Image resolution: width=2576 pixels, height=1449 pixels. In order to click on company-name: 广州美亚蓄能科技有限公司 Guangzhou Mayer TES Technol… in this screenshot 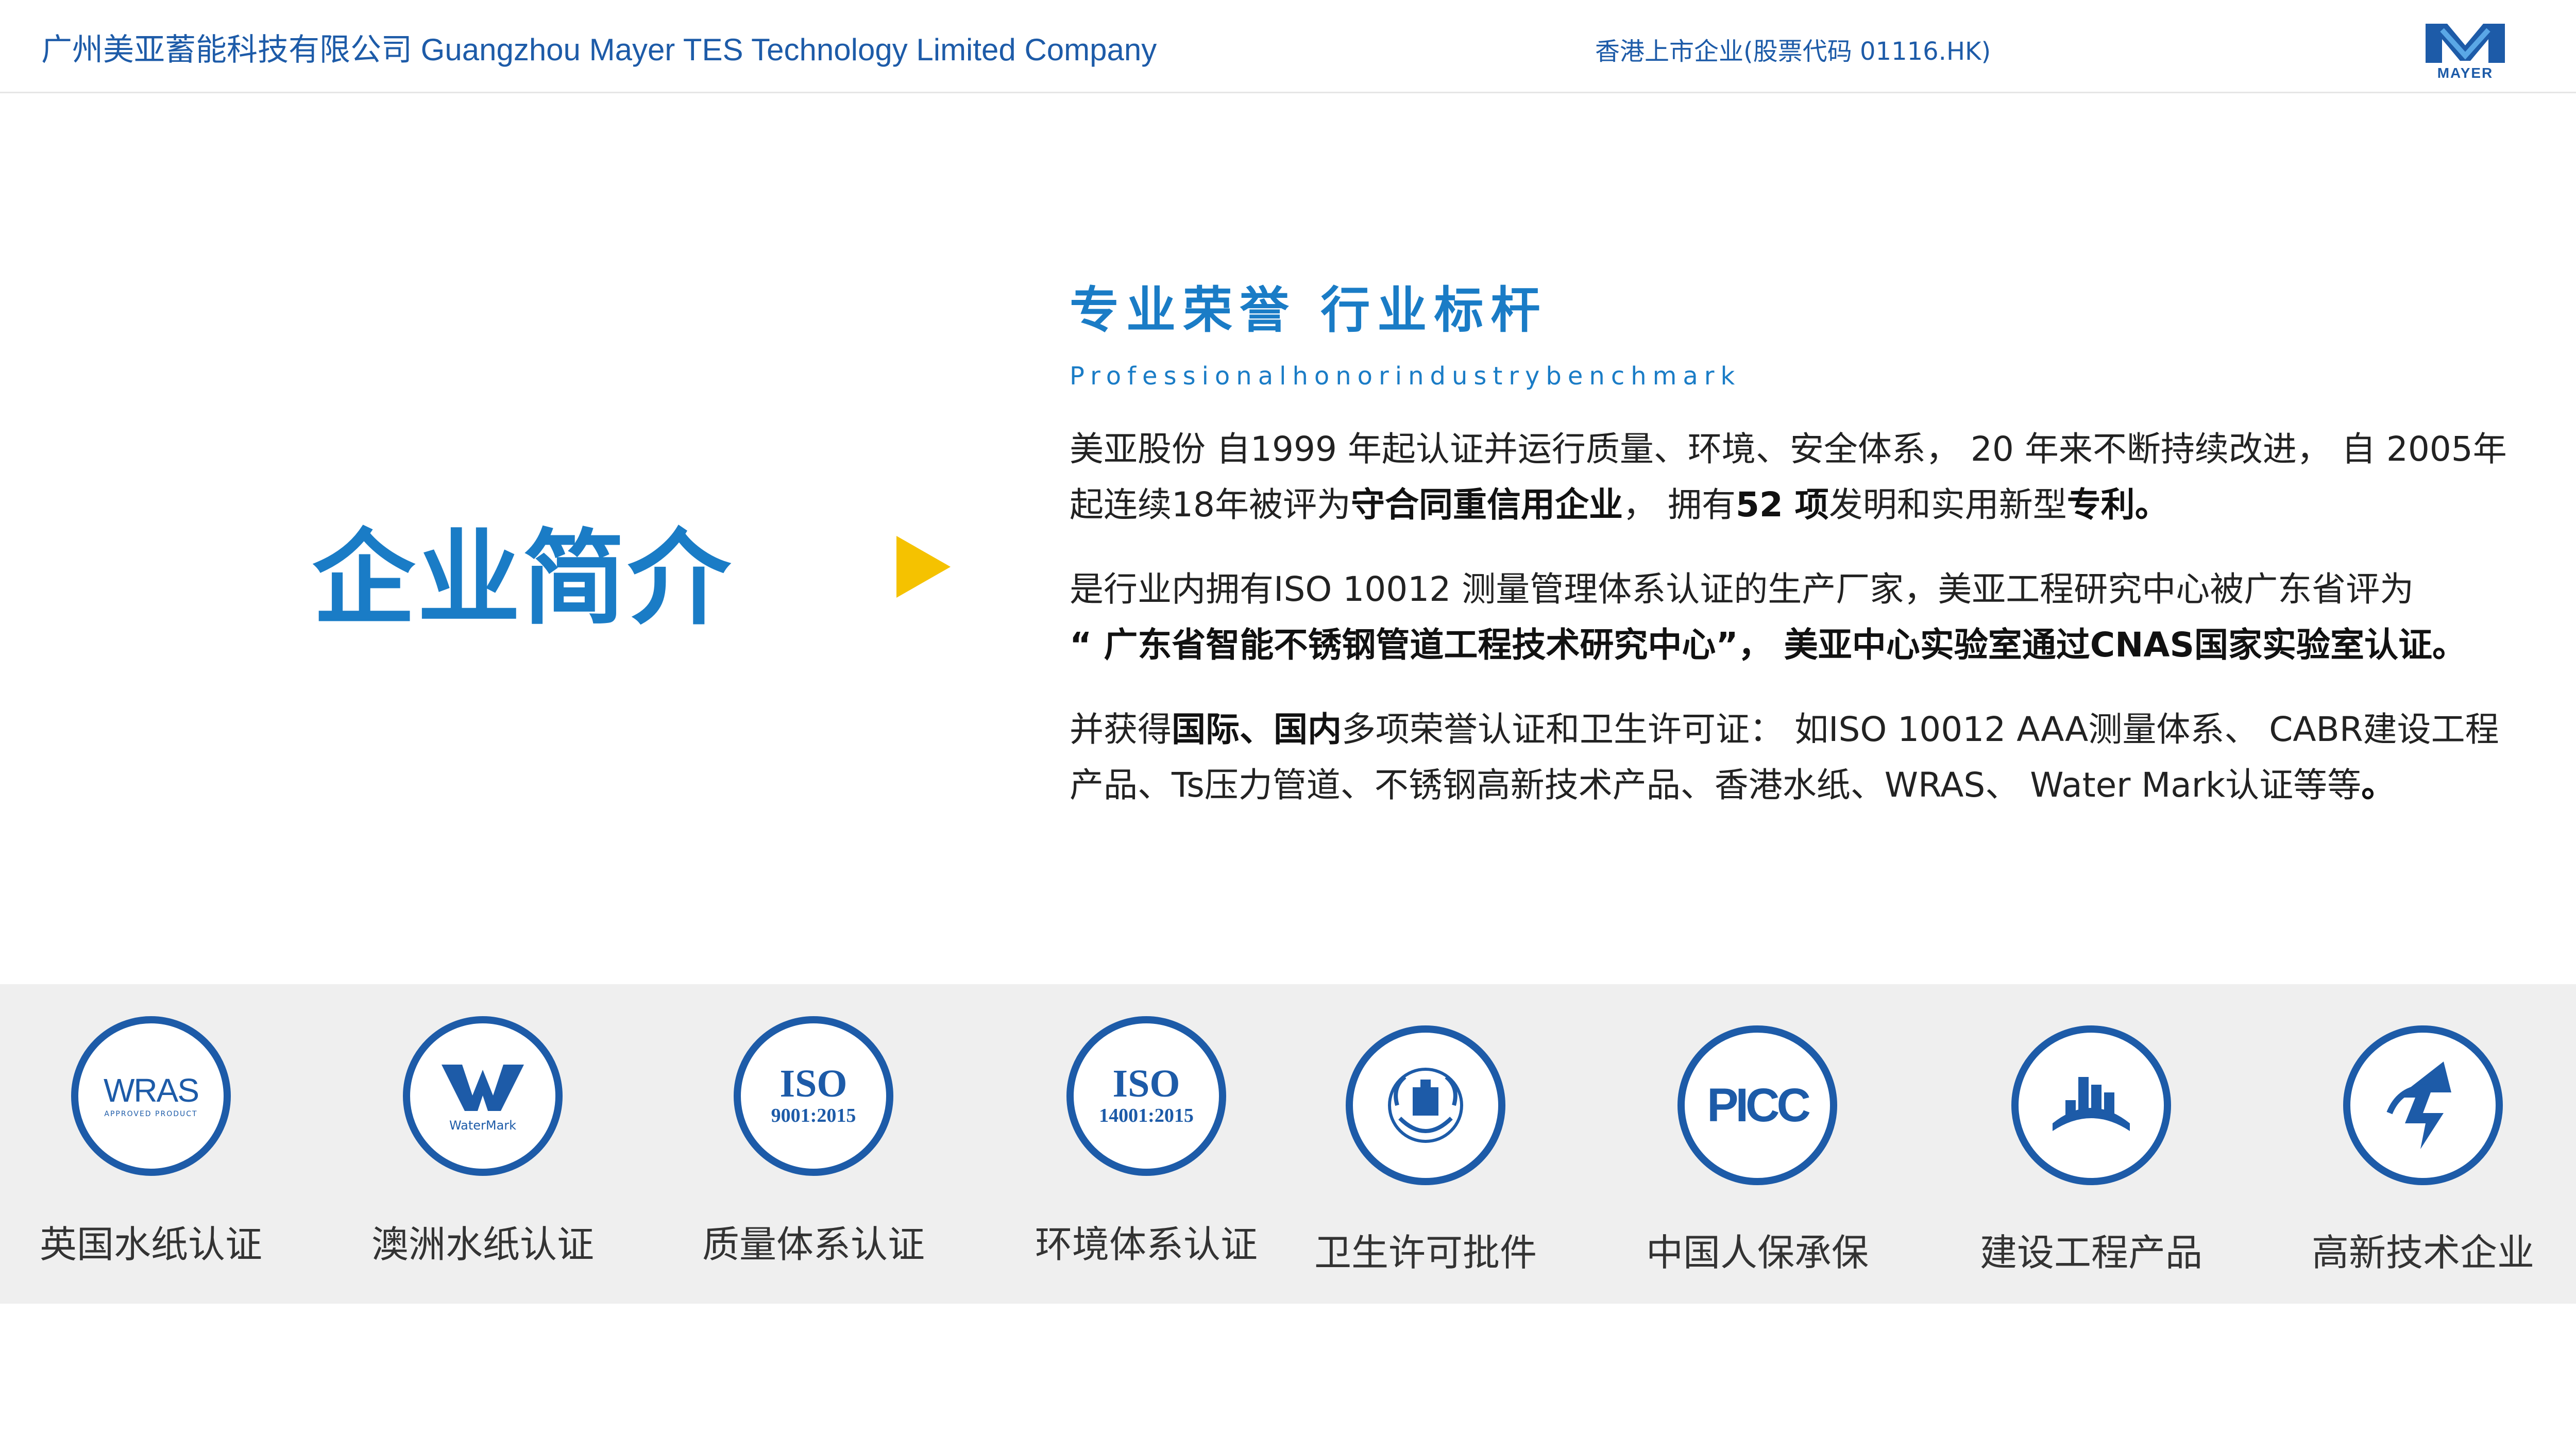, I will do `click(599, 49)`.